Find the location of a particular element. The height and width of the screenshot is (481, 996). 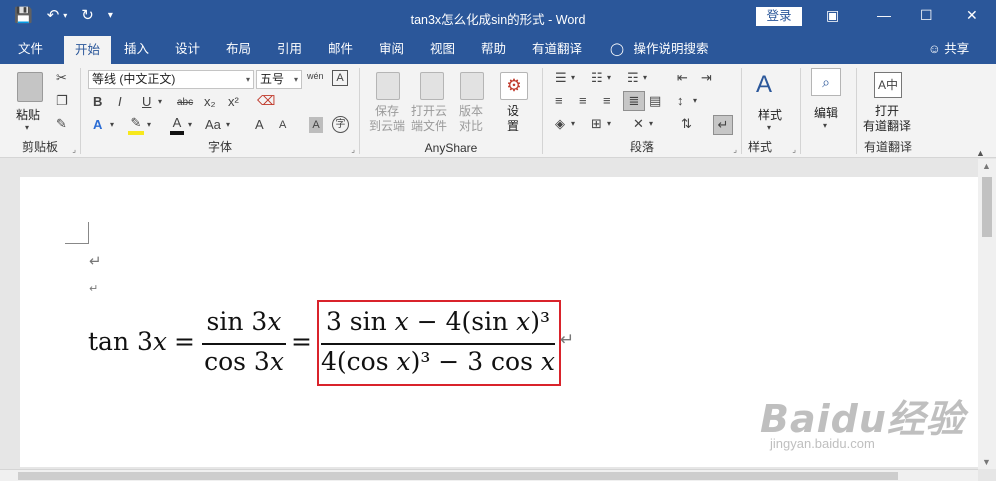

settings-gear-icon: ⚙ is located at coordinates (514, 86).